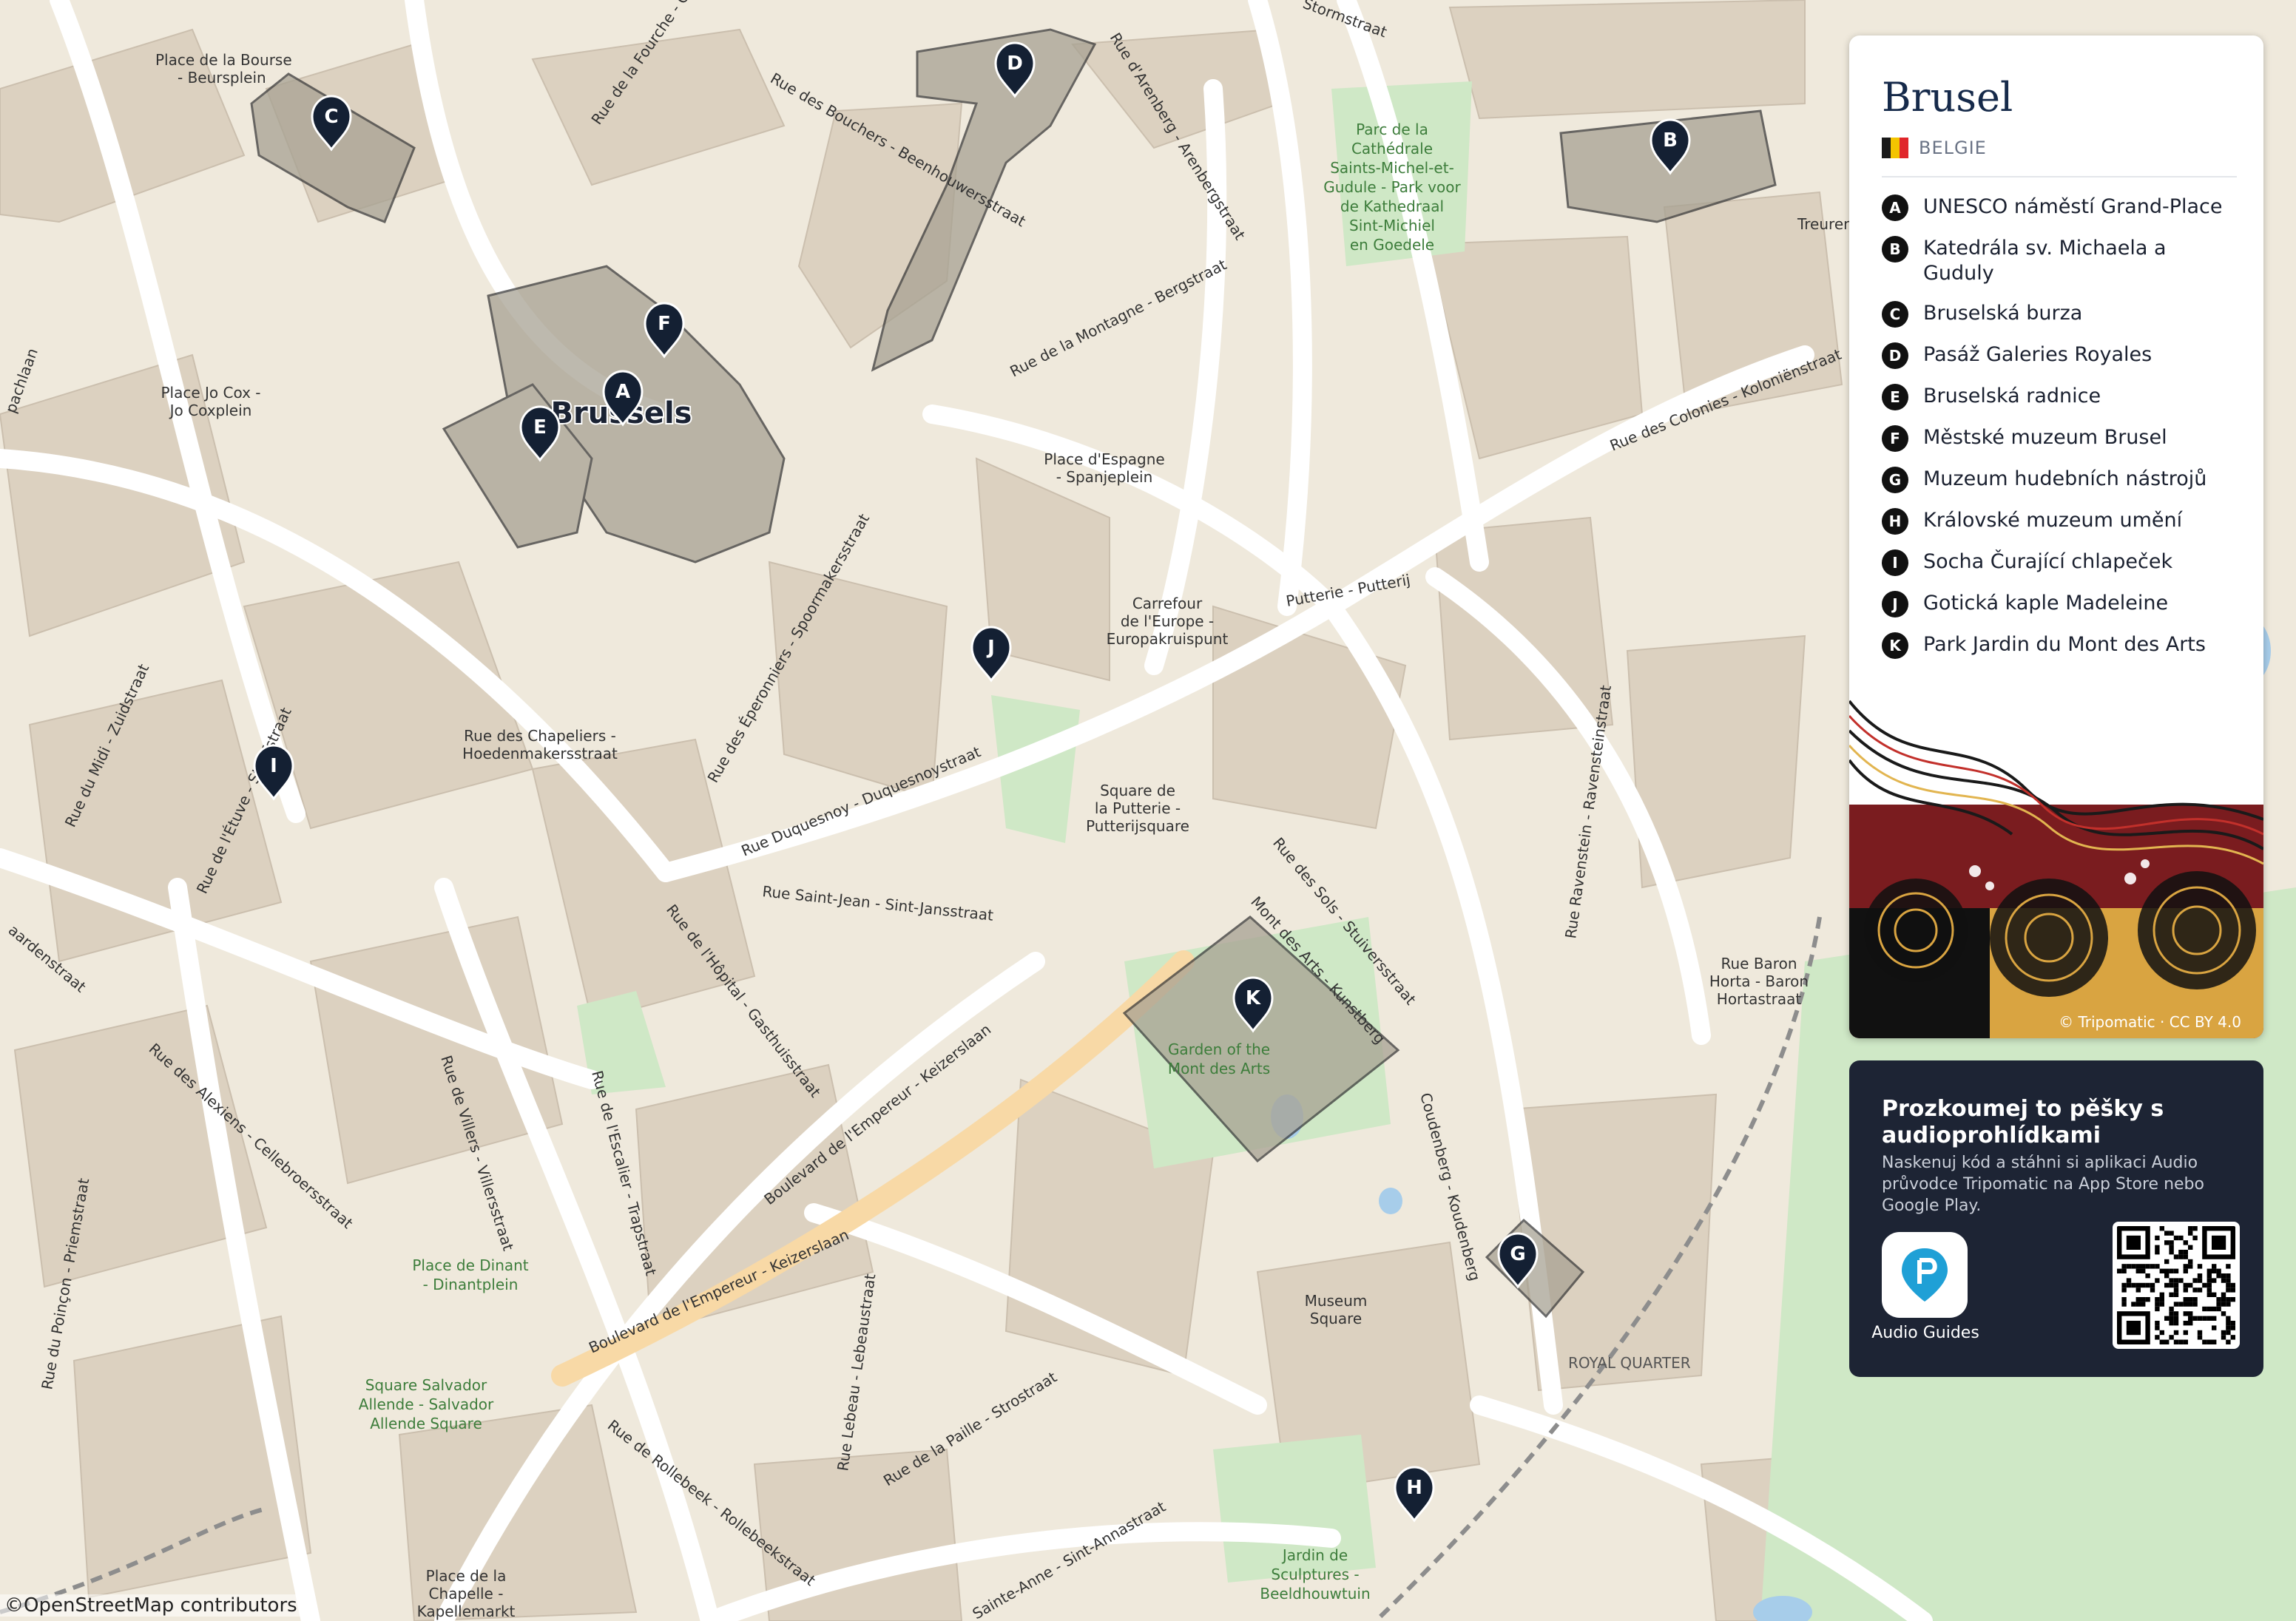  Describe the element at coordinates (1895, 207) in the screenshot. I see `poi-letter-badge: A` at that location.